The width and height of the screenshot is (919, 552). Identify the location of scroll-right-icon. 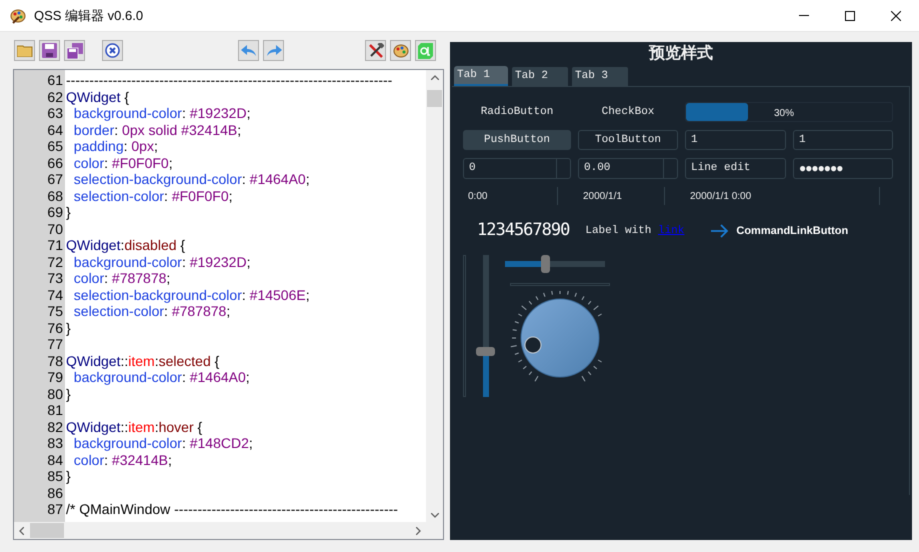
(418, 530).